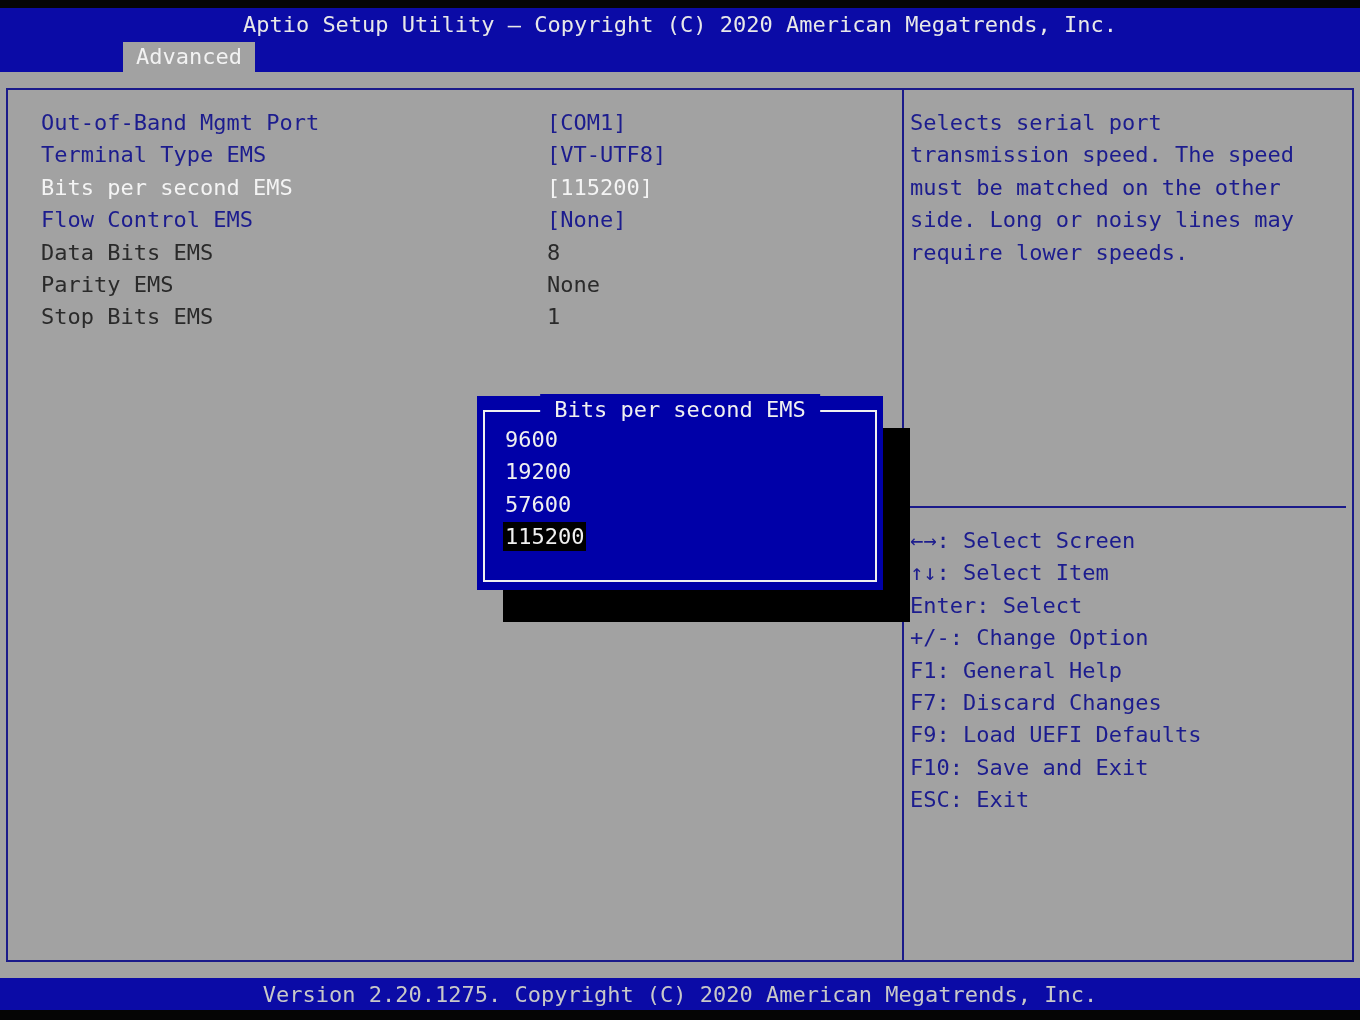 The width and height of the screenshot is (1360, 1020). Describe the element at coordinates (538, 504) in the screenshot. I see `popup-option: 57600` at that location.